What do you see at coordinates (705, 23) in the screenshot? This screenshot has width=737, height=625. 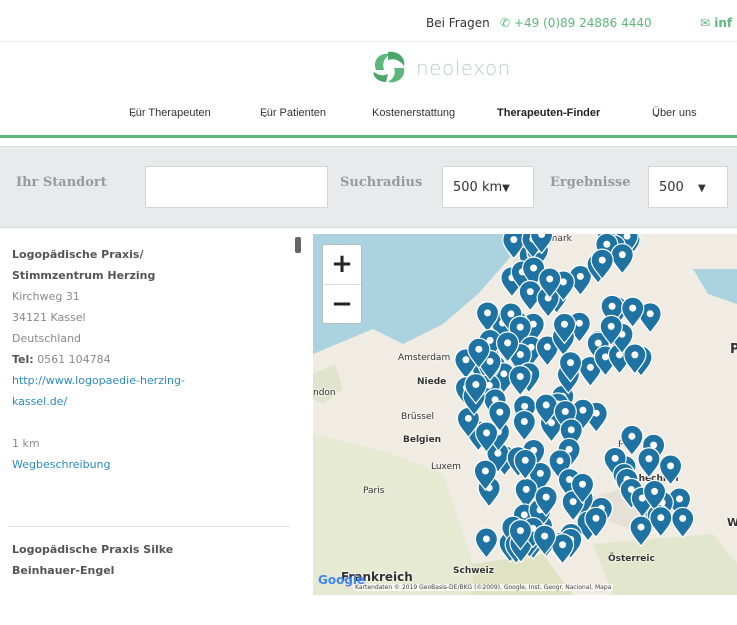 I see `mail-icon: ✉` at bounding box center [705, 23].